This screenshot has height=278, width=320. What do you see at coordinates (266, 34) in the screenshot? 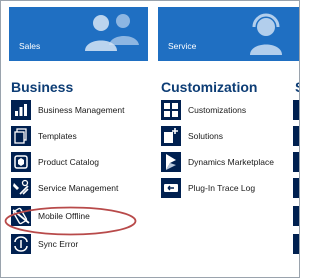
I see `headset-icon` at bounding box center [266, 34].